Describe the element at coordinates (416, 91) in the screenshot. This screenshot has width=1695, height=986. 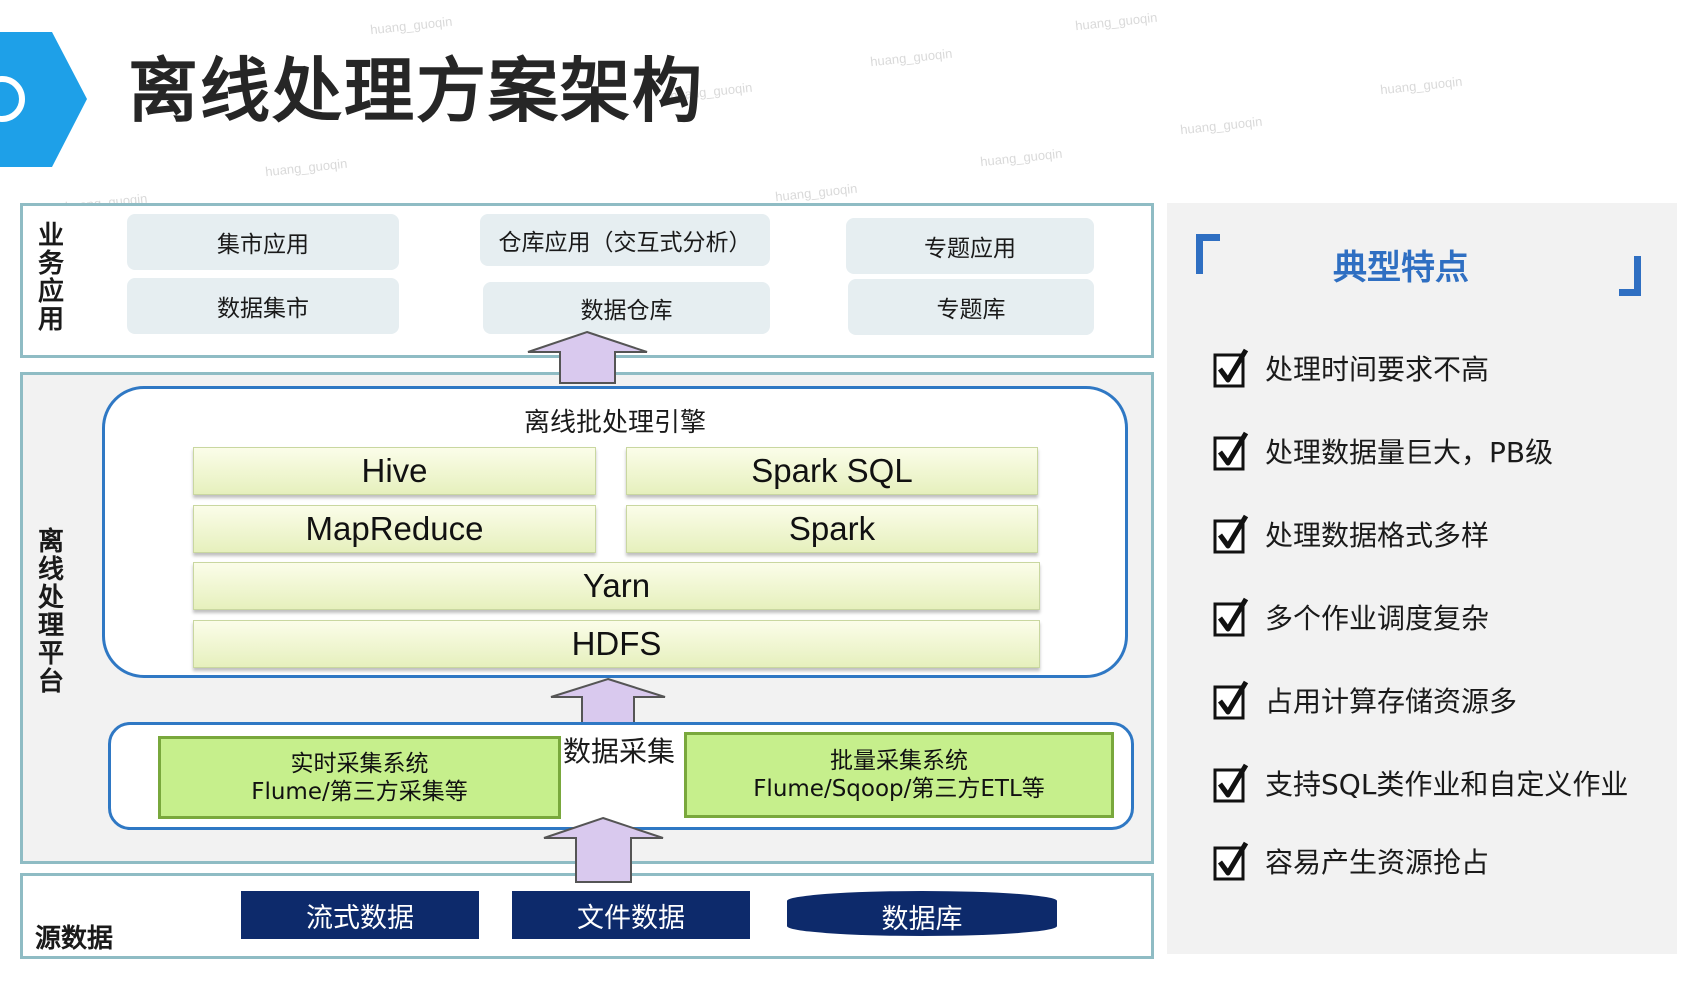
I see `page-title: 离线处理方案架构` at that location.